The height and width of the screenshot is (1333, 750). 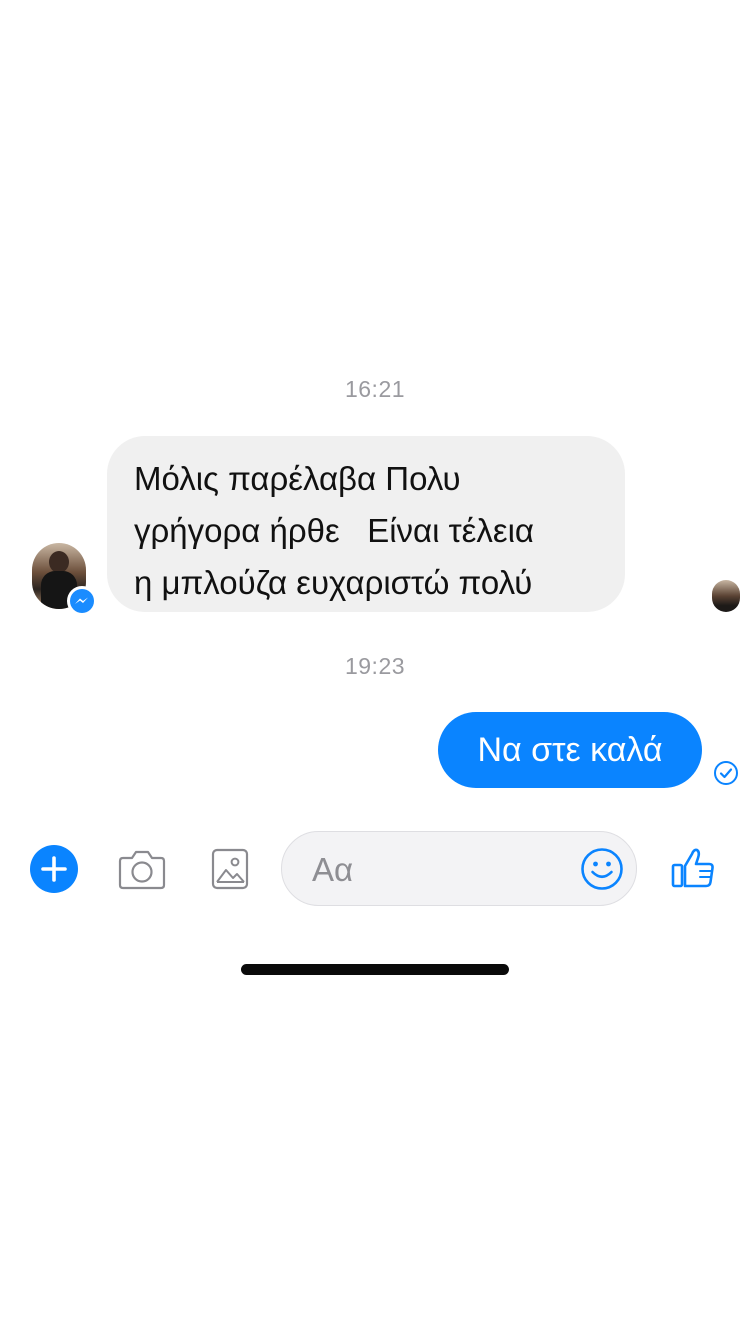 I want to click on messenger-icon, so click(x=82, y=601).